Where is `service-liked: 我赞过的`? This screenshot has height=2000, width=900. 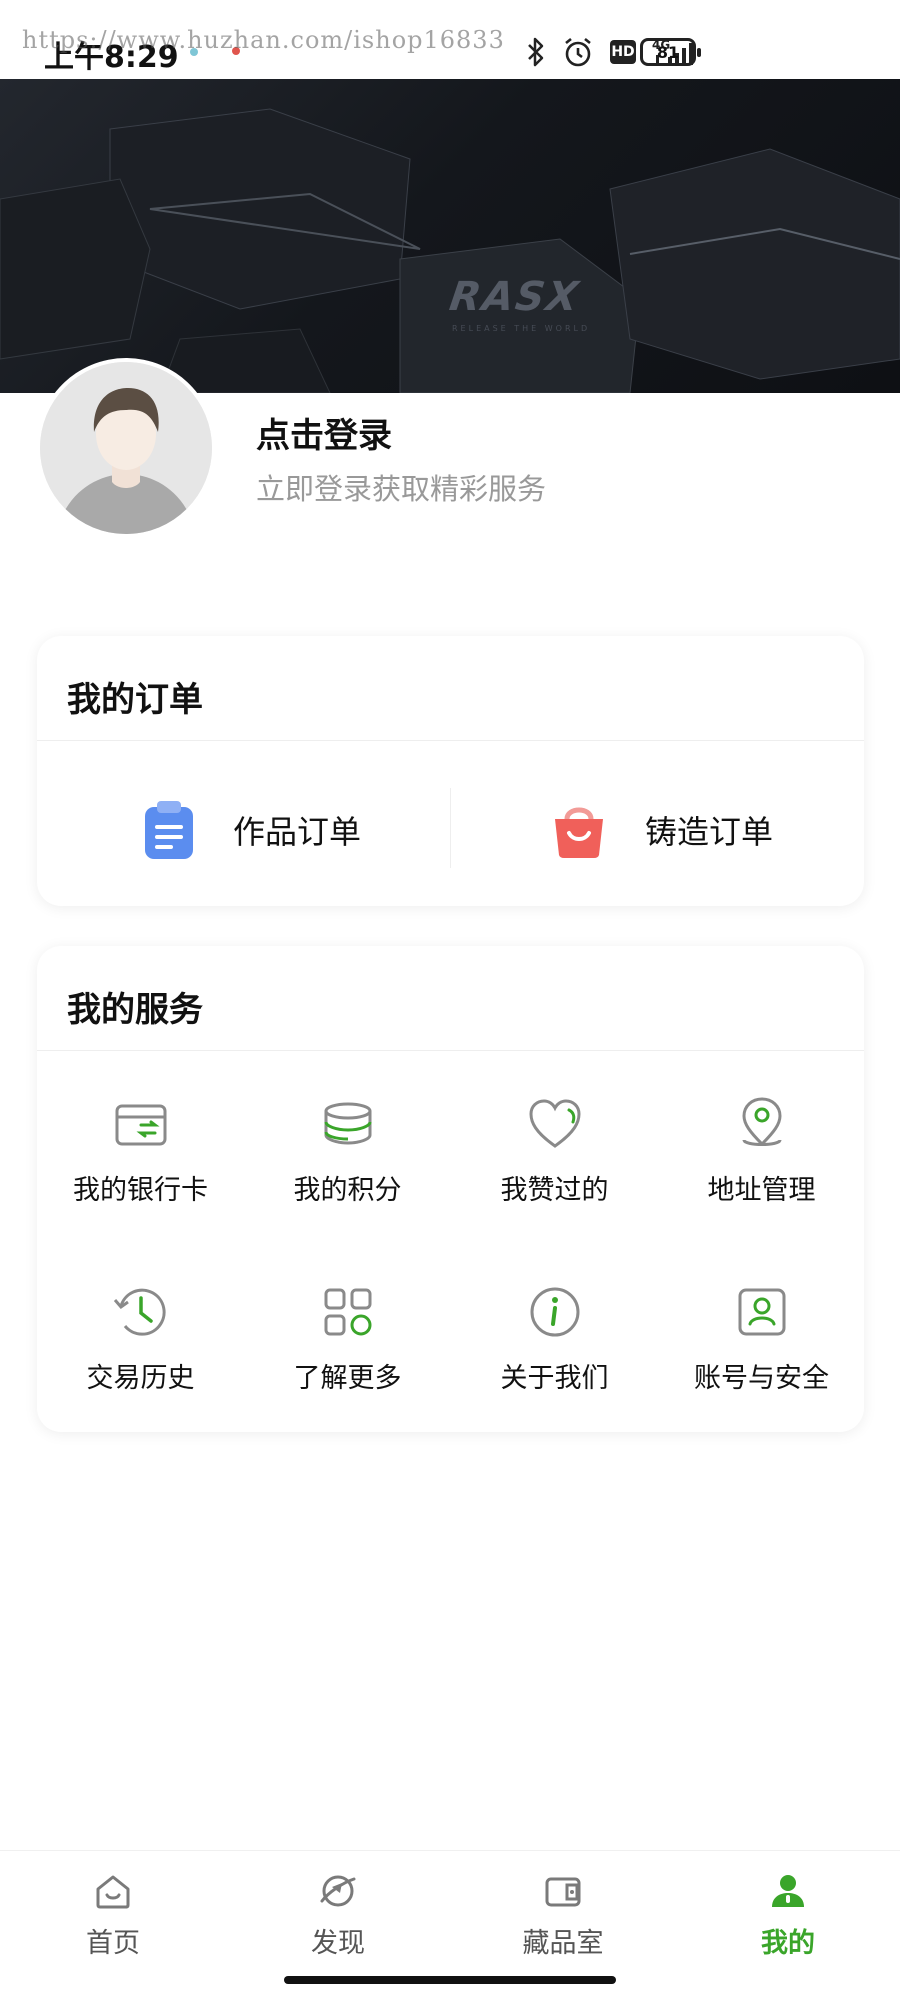 service-liked: 我赞过的 is located at coordinates (554, 1150).